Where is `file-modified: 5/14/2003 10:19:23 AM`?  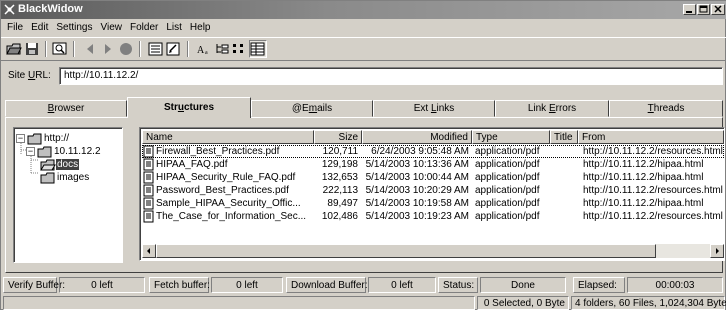 file-modified: 5/14/2003 10:19:23 AM is located at coordinates (417, 216).